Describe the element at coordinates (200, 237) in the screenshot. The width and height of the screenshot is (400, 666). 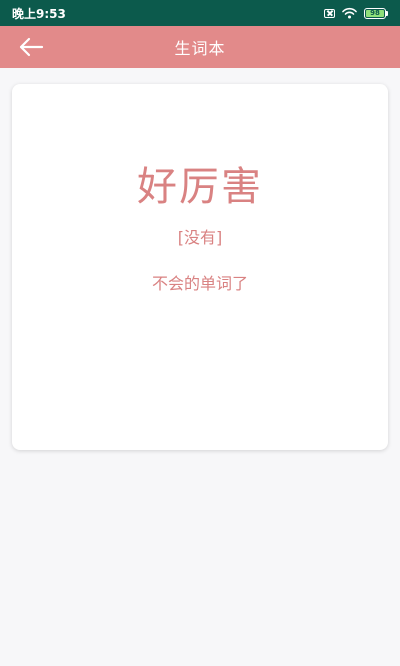
I see `phonetic-text: [没有]` at that location.